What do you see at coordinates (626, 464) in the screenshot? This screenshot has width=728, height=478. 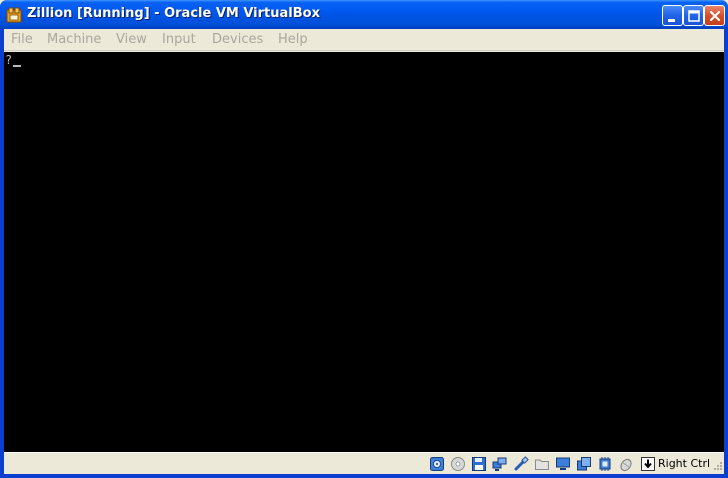 I see `mouse-integration-icon` at bounding box center [626, 464].